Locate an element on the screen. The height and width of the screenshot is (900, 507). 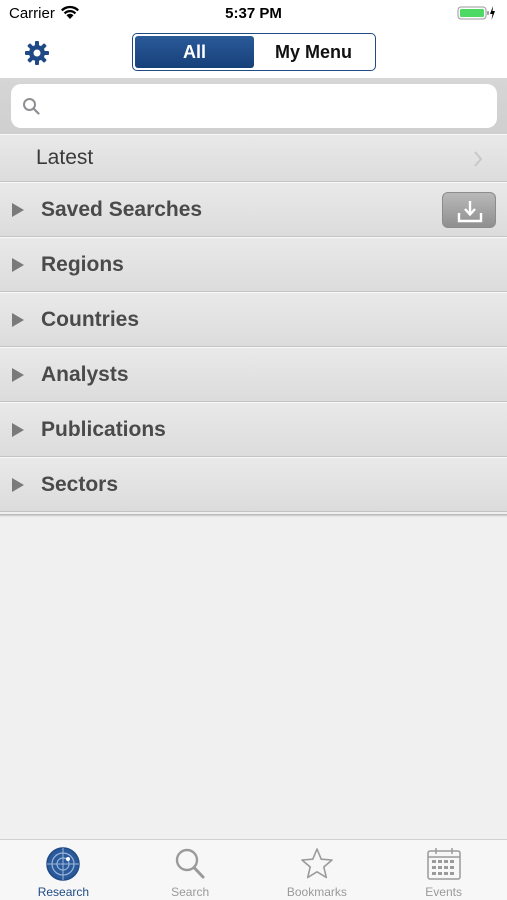
tab-bar: Research Search Bookmarks Events is located at coordinates (253, 869).